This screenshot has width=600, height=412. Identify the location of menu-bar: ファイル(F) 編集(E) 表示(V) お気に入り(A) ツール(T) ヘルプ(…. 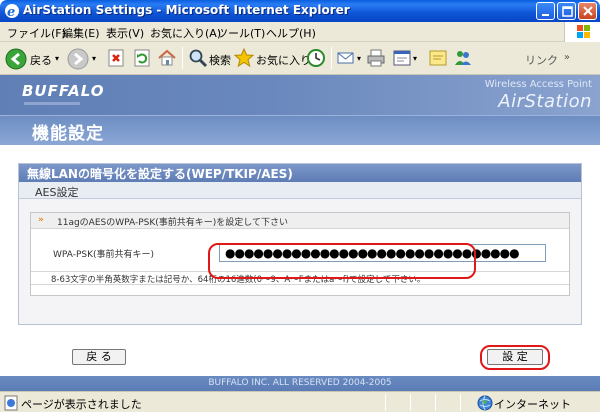
(300, 32).